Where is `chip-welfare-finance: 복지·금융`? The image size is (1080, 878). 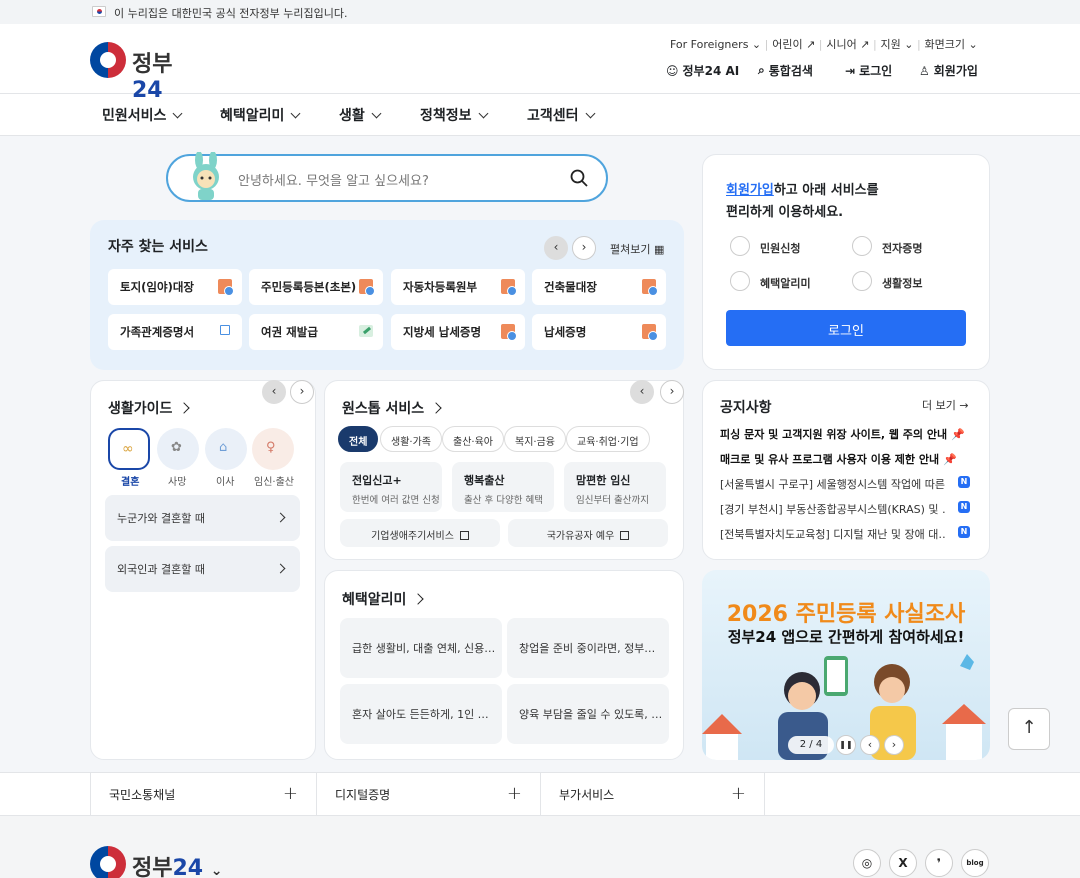
chip-welfare-finance: 복지·금융 is located at coordinates (535, 439).